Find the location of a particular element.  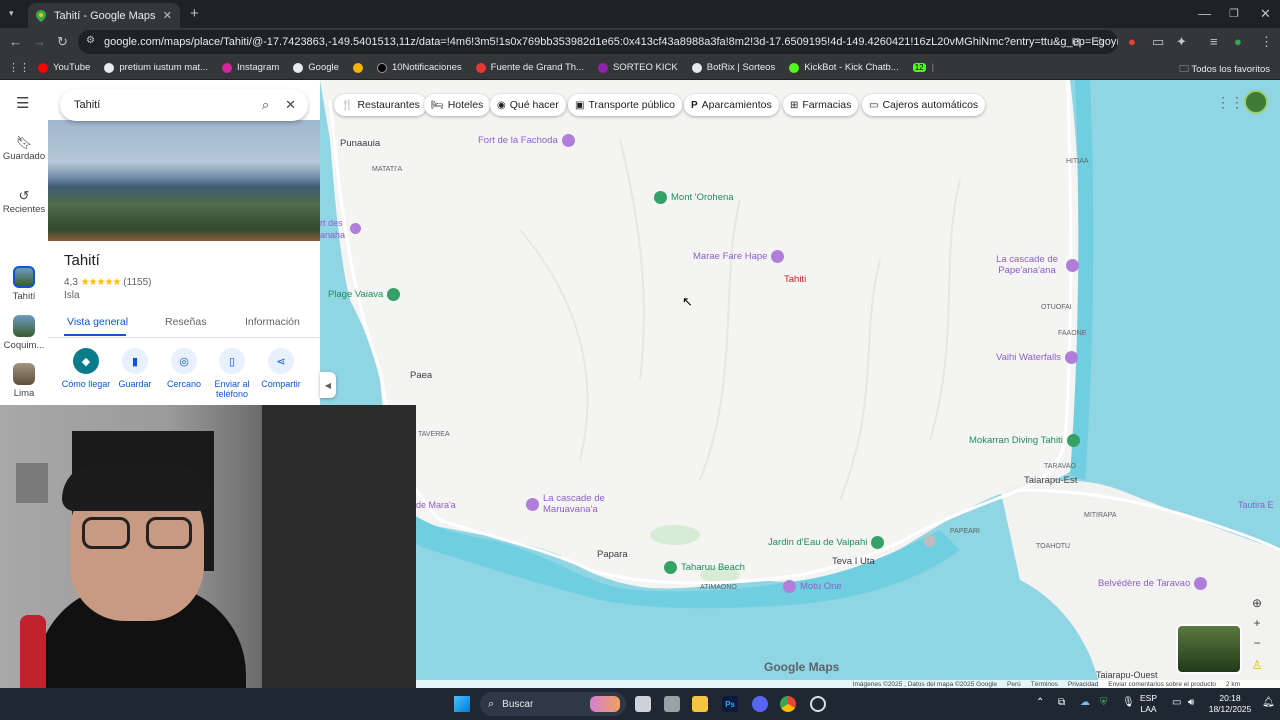

chip-transporte: ▣ Transporte público is located at coordinates (625, 105).